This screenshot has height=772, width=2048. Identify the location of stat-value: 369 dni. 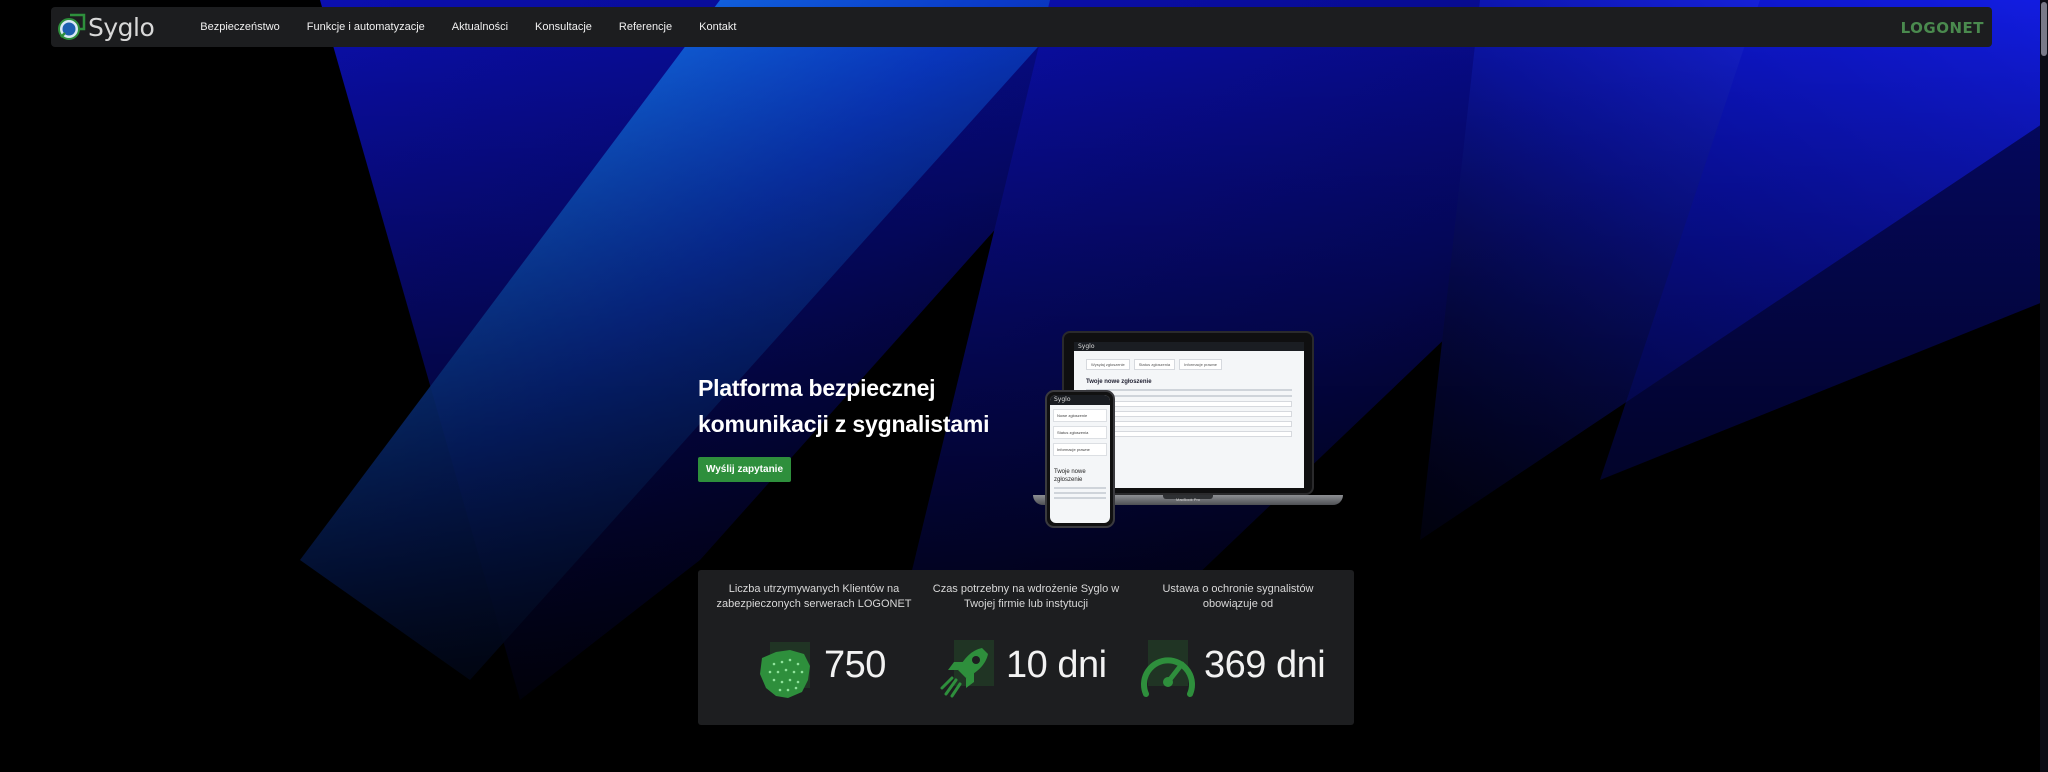
(1265, 665).